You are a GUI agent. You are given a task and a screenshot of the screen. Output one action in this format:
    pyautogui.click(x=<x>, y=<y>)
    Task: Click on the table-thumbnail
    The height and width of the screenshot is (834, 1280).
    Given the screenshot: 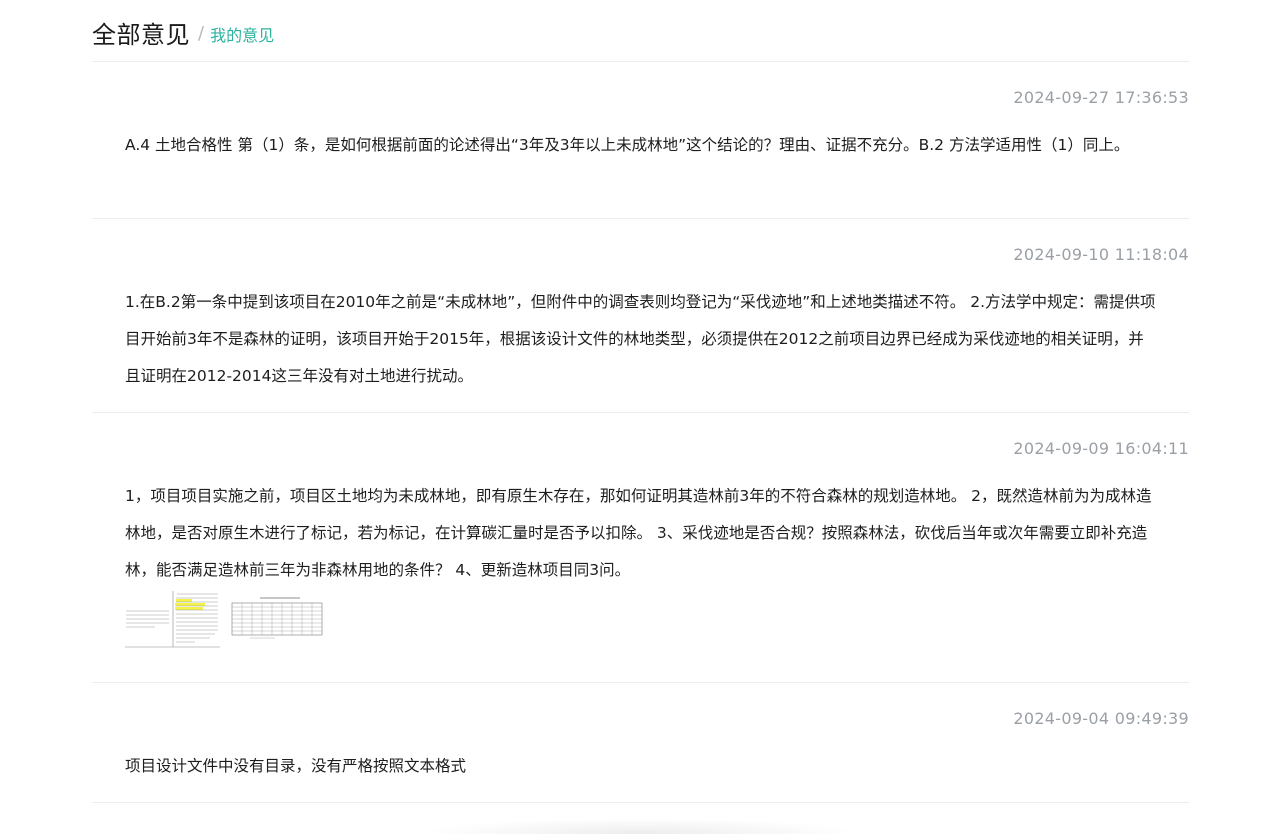 What is the action you would take?
    pyautogui.click(x=277, y=620)
    